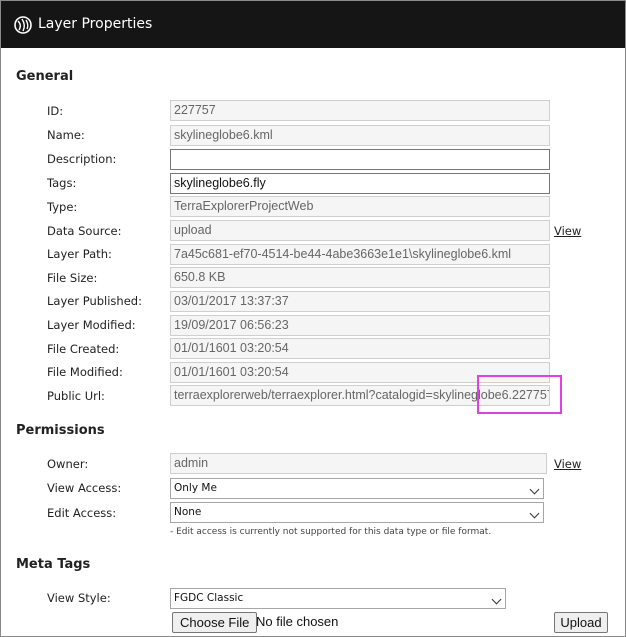 The width and height of the screenshot is (626, 637). I want to click on choose-file-button: Choose File, so click(215, 622).